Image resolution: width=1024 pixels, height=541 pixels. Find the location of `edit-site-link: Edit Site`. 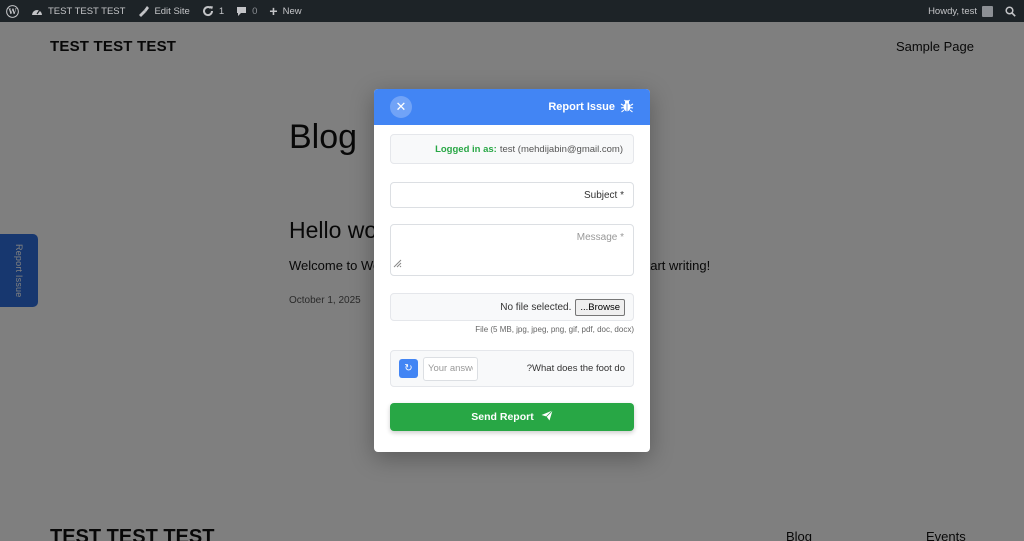

edit-site-link: Edit Site is located at coordinates (163, 11).